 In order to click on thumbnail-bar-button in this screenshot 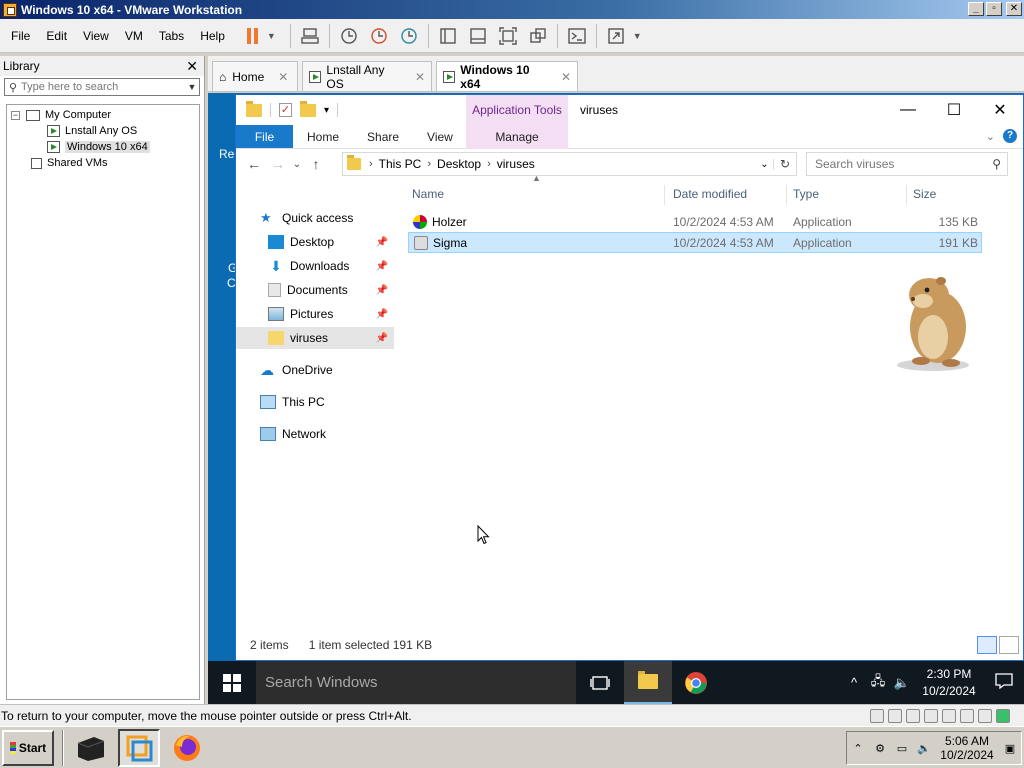, I will do `click(478, 36)`.